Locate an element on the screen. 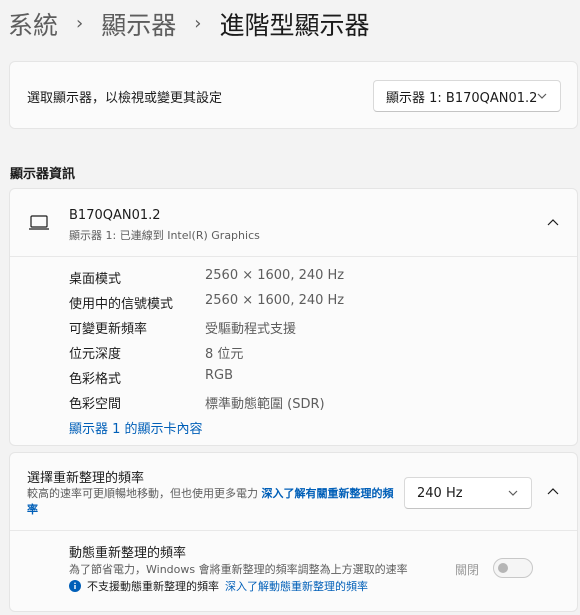 This screenshot has height=615, width=580. info-row-signal-mode: 使用中的信號模式 2560 × 1600, 240 Hz is located at coordinates (206, 303).